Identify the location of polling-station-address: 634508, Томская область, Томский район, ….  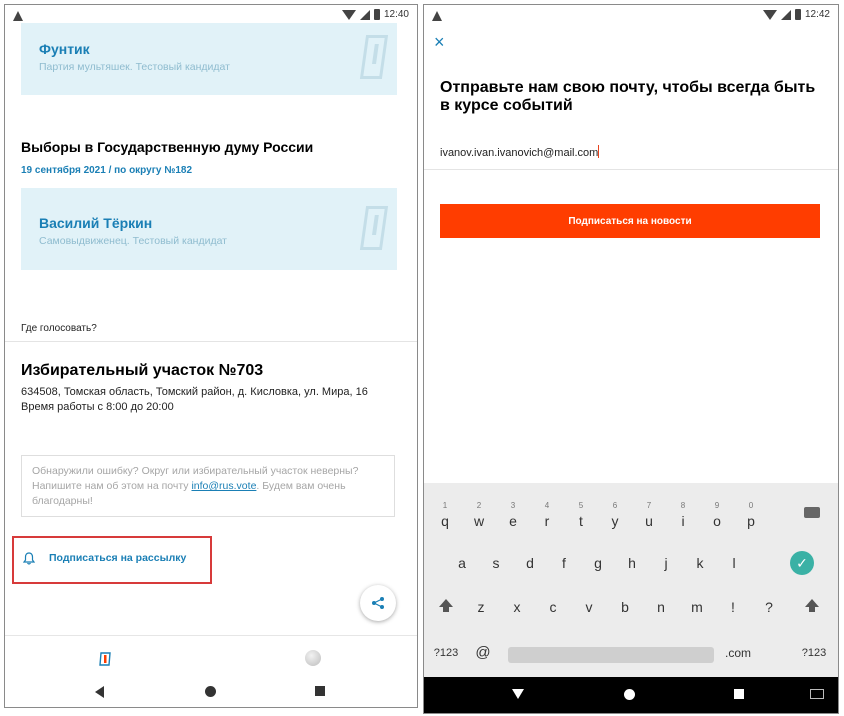
(194, 392).